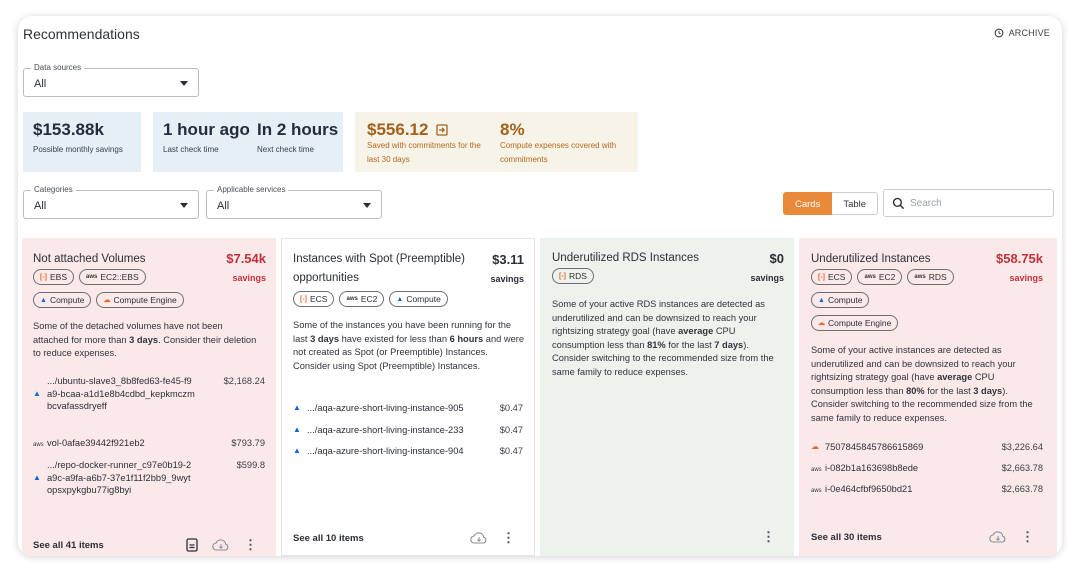 The image size is (1080, 575). Describe the element at coordinates (998, 33) in the screenshot. I see `archive-history-icon` at that location.